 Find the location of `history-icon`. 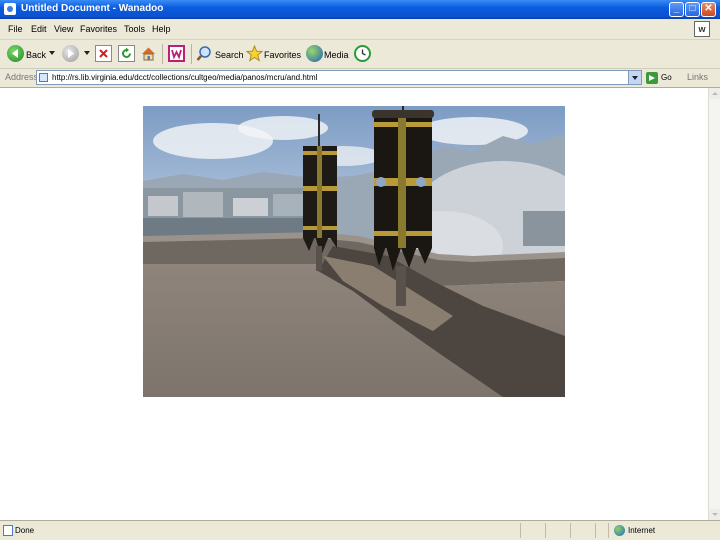

history-icon is located at coordinates (362, 53).